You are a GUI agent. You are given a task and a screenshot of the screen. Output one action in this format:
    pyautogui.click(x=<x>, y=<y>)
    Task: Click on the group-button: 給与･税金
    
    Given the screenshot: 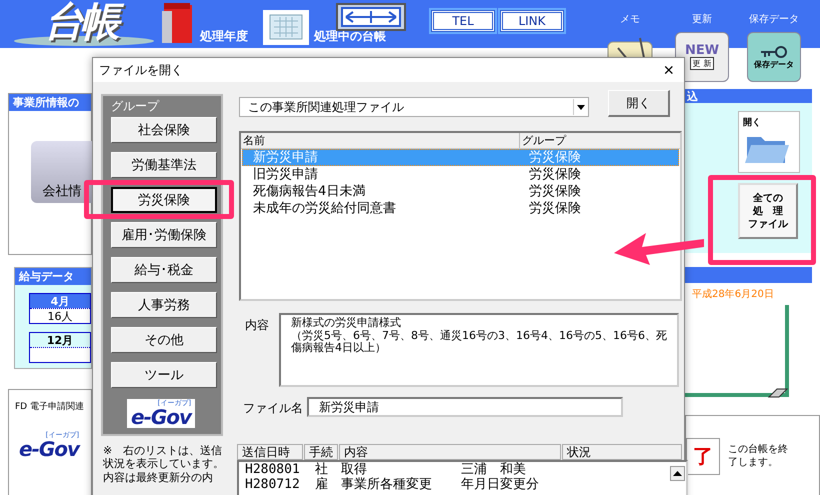 What is the action you would take?
    pyautogui.click(x=164, y=270)
    